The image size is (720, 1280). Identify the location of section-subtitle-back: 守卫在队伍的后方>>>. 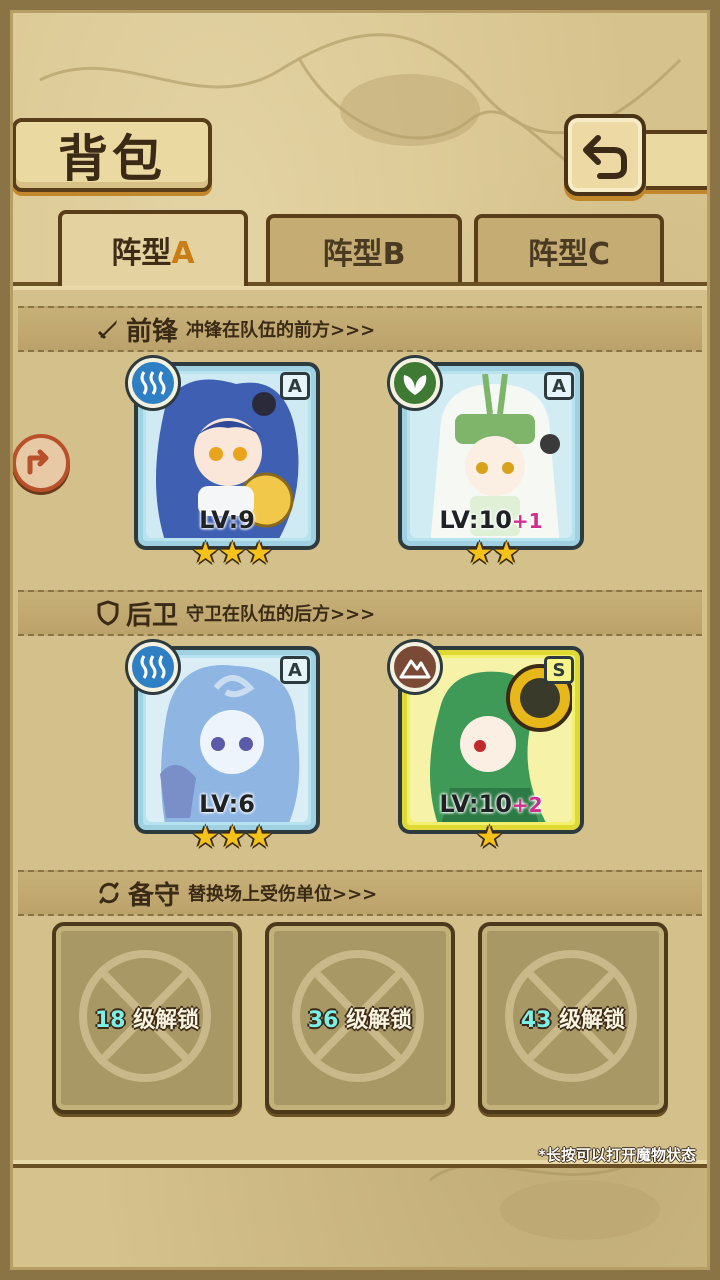
(281, 614).